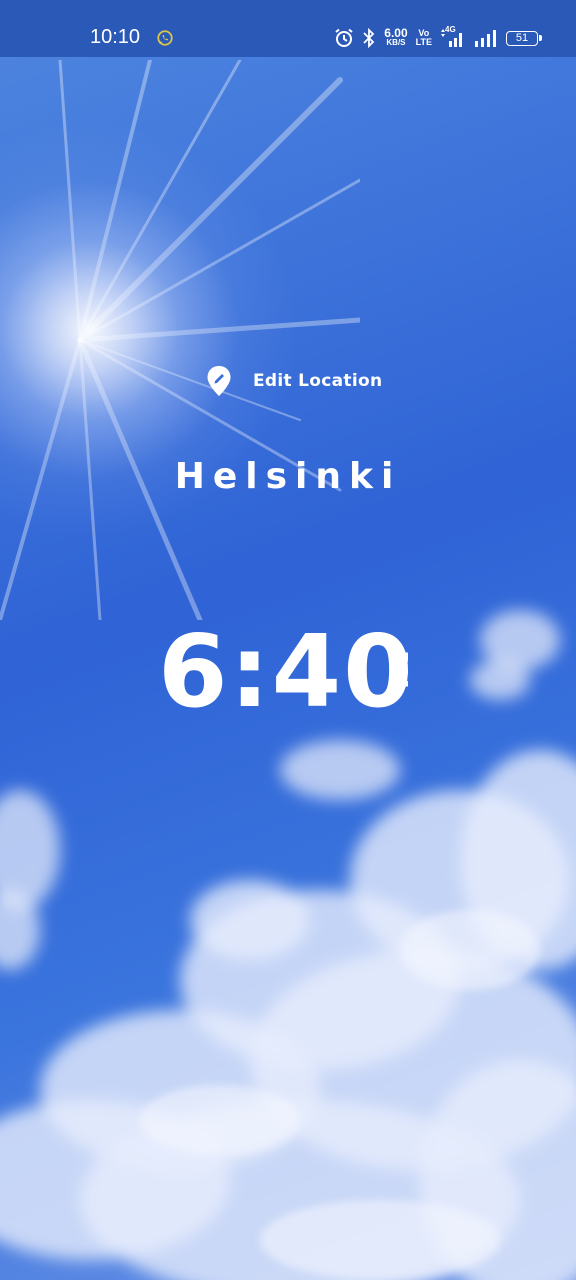 The height and width of the screenshot is (1280, 576). What do you see at coordinates (396, 33) in the screenshot?
I see `network-speed-value: 6.00` at bounding box center [396, 33].